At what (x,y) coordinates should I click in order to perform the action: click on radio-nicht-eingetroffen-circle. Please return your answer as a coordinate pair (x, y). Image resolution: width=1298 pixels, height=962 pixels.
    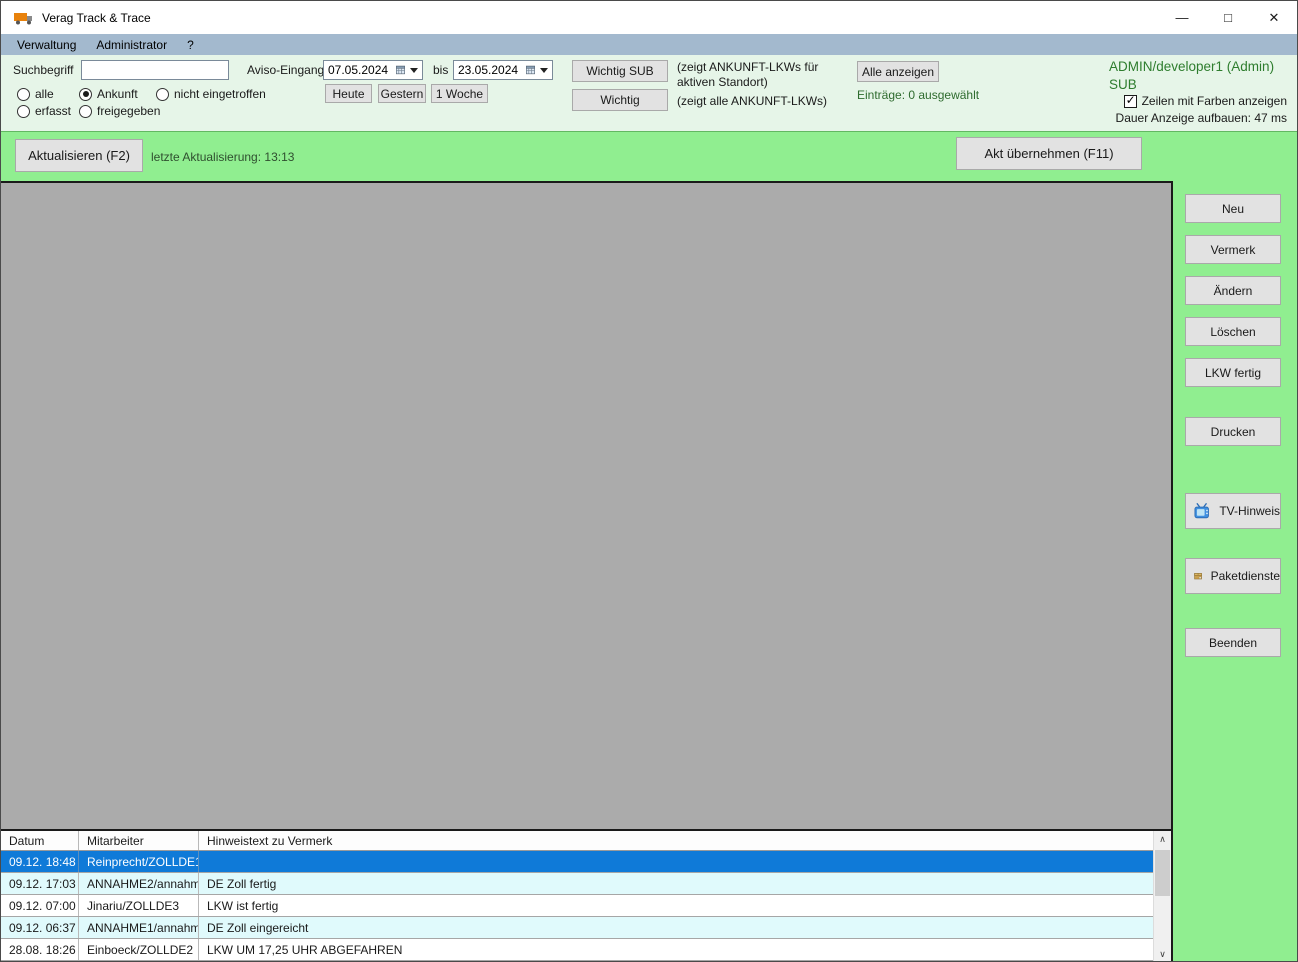
    Looking at the image, I should click on (162, 94).